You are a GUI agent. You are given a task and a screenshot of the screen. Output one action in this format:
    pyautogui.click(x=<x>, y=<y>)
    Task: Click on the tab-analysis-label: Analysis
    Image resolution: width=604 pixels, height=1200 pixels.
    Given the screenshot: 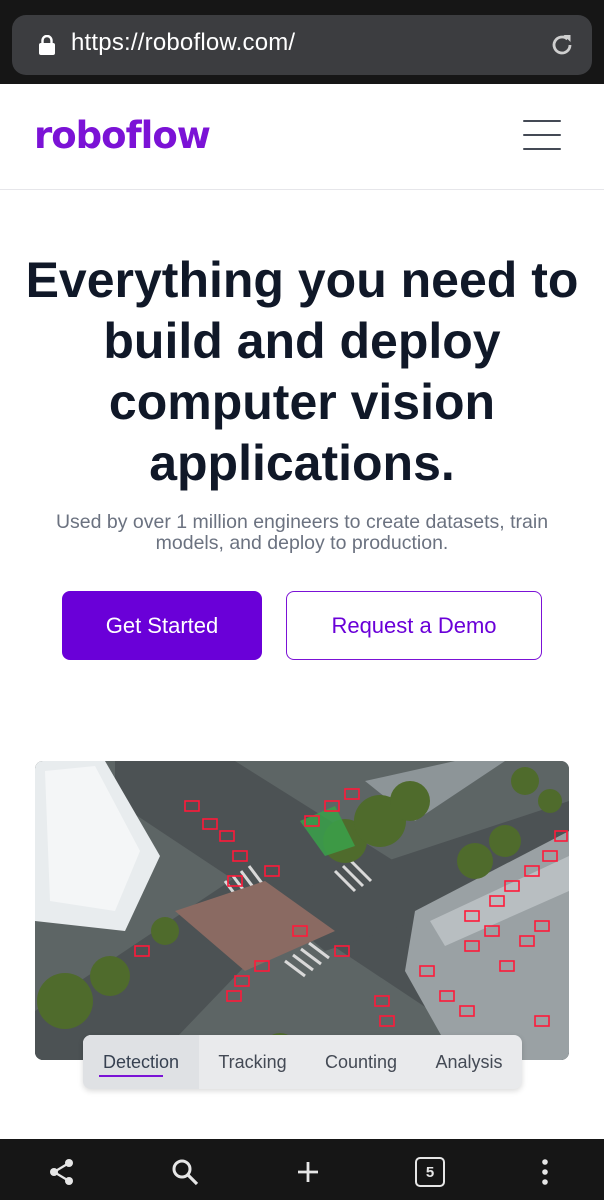 What is the action you would take?
    pyautogui.click(x=469, y=1061)
    